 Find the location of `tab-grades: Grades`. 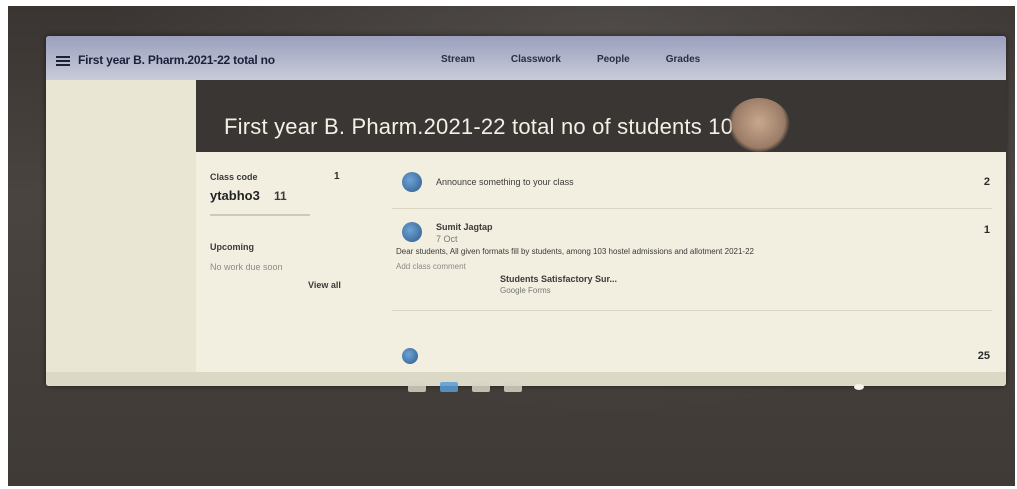

tab-grades: Grades is located at coordinates (683, 59).